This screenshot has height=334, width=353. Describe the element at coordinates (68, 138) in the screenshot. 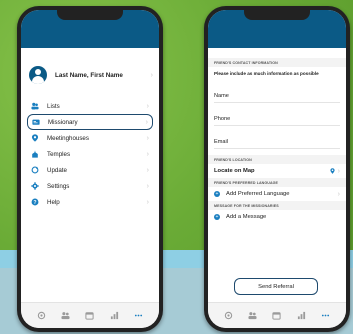

I see `menu-label: Meetinghouses` at that location.